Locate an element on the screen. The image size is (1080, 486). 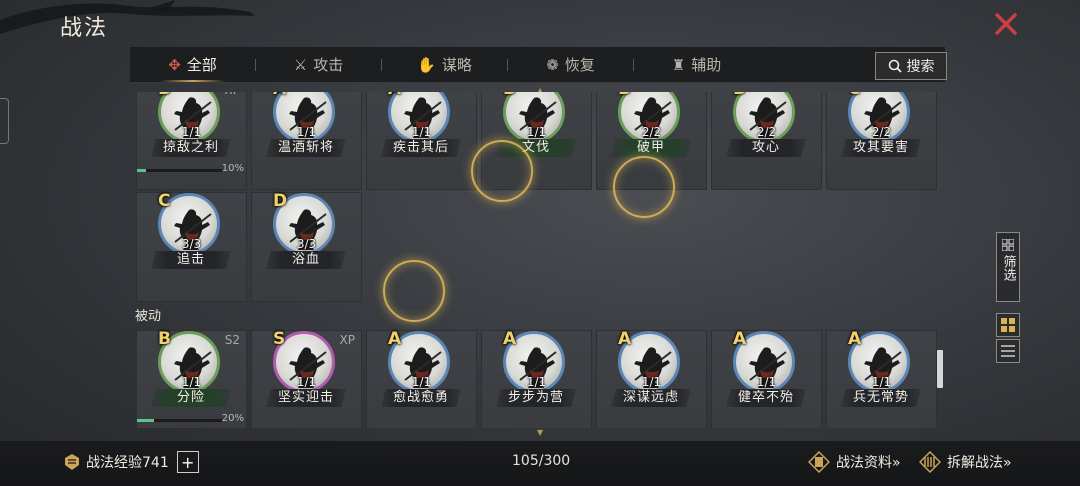
skill-card: A 1/1 兵无常势 is located at coordinates (881, 378).